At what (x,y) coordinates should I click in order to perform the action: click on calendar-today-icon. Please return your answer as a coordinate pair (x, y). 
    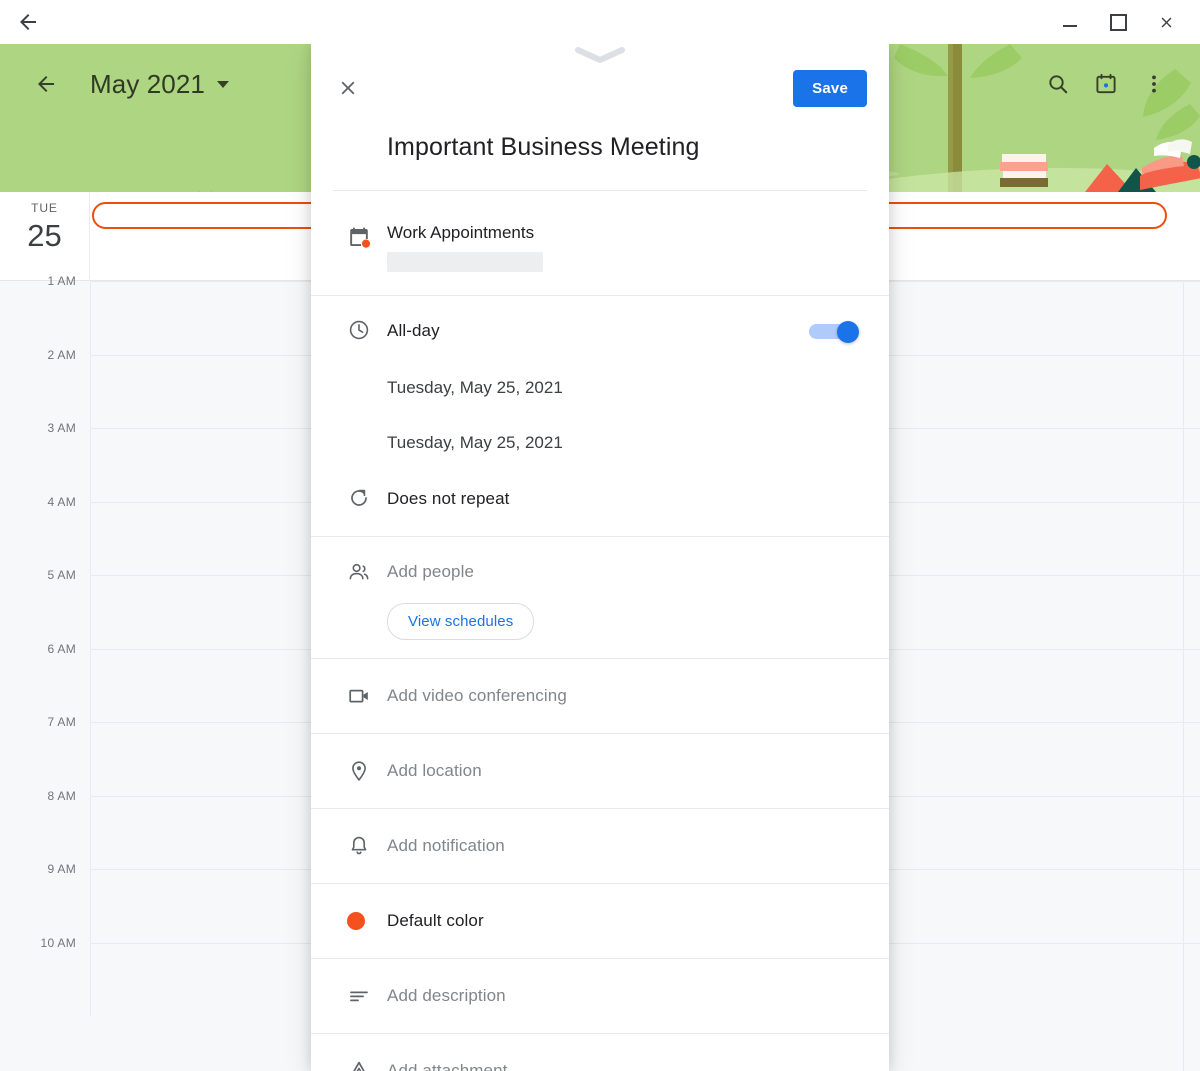
    Looking at the image, I should click on (1106, 83).